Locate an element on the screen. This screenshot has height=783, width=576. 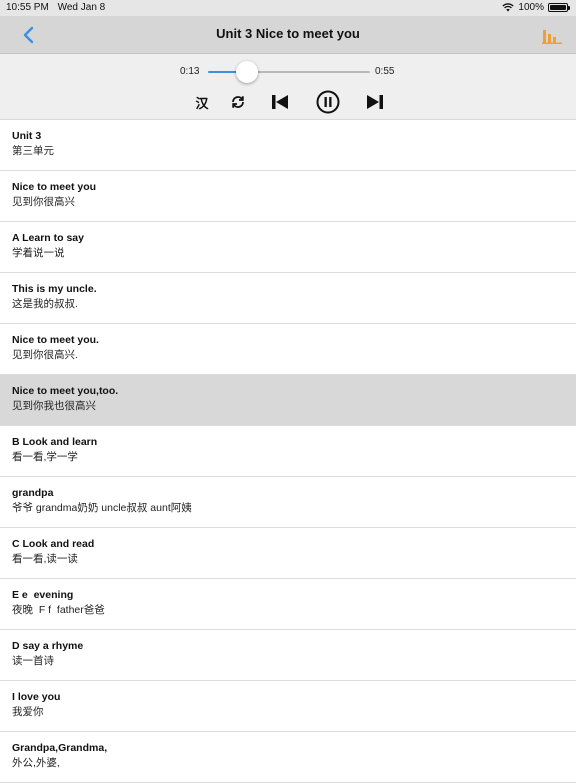
duration-time: 0:55 is located at coordinates (385, 71).